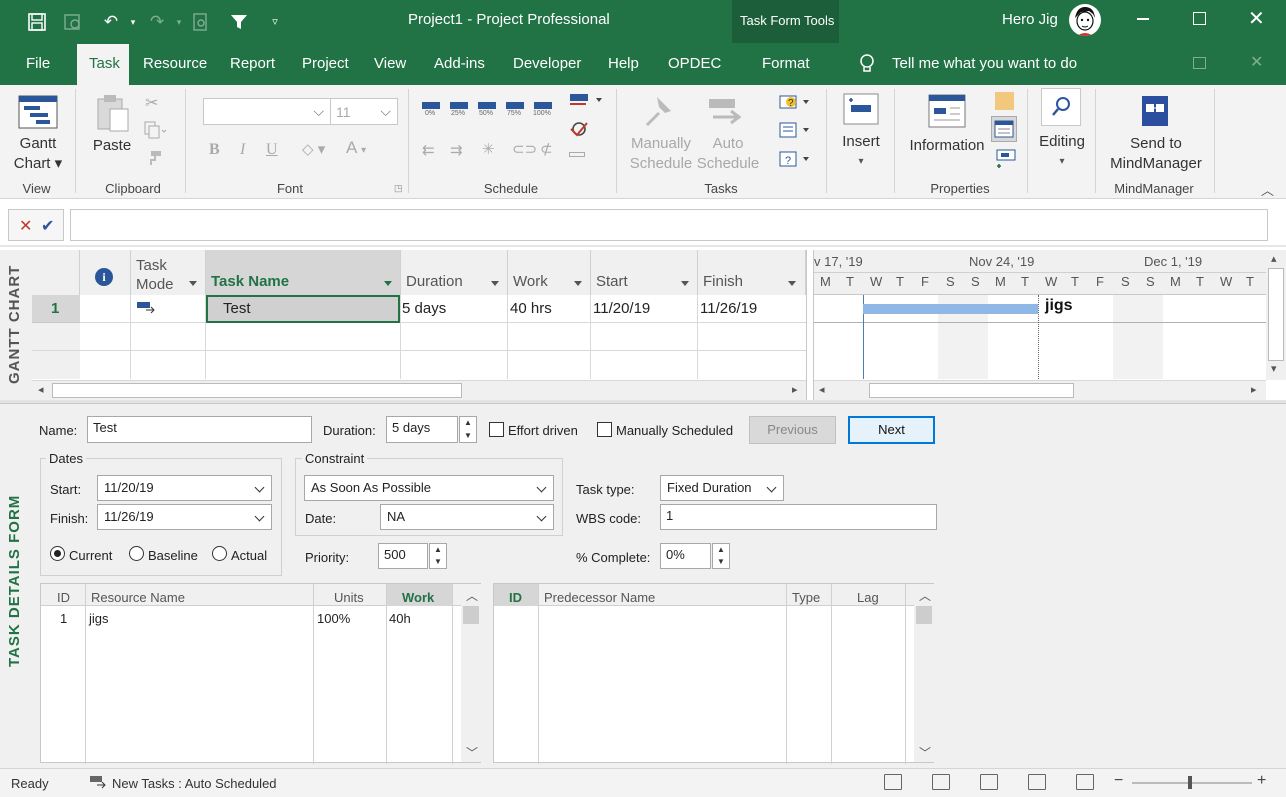 The height and width of the screenshot is (797, 1286). I want to click on font-dialog-launcher-icon: ◳, so click(398, 188).